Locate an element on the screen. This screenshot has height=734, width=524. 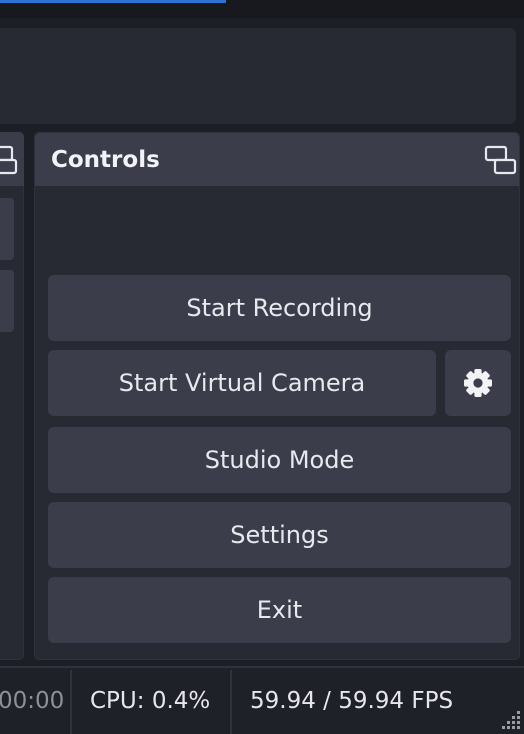
settings-label: Settings is located at coordinates (279, 535).